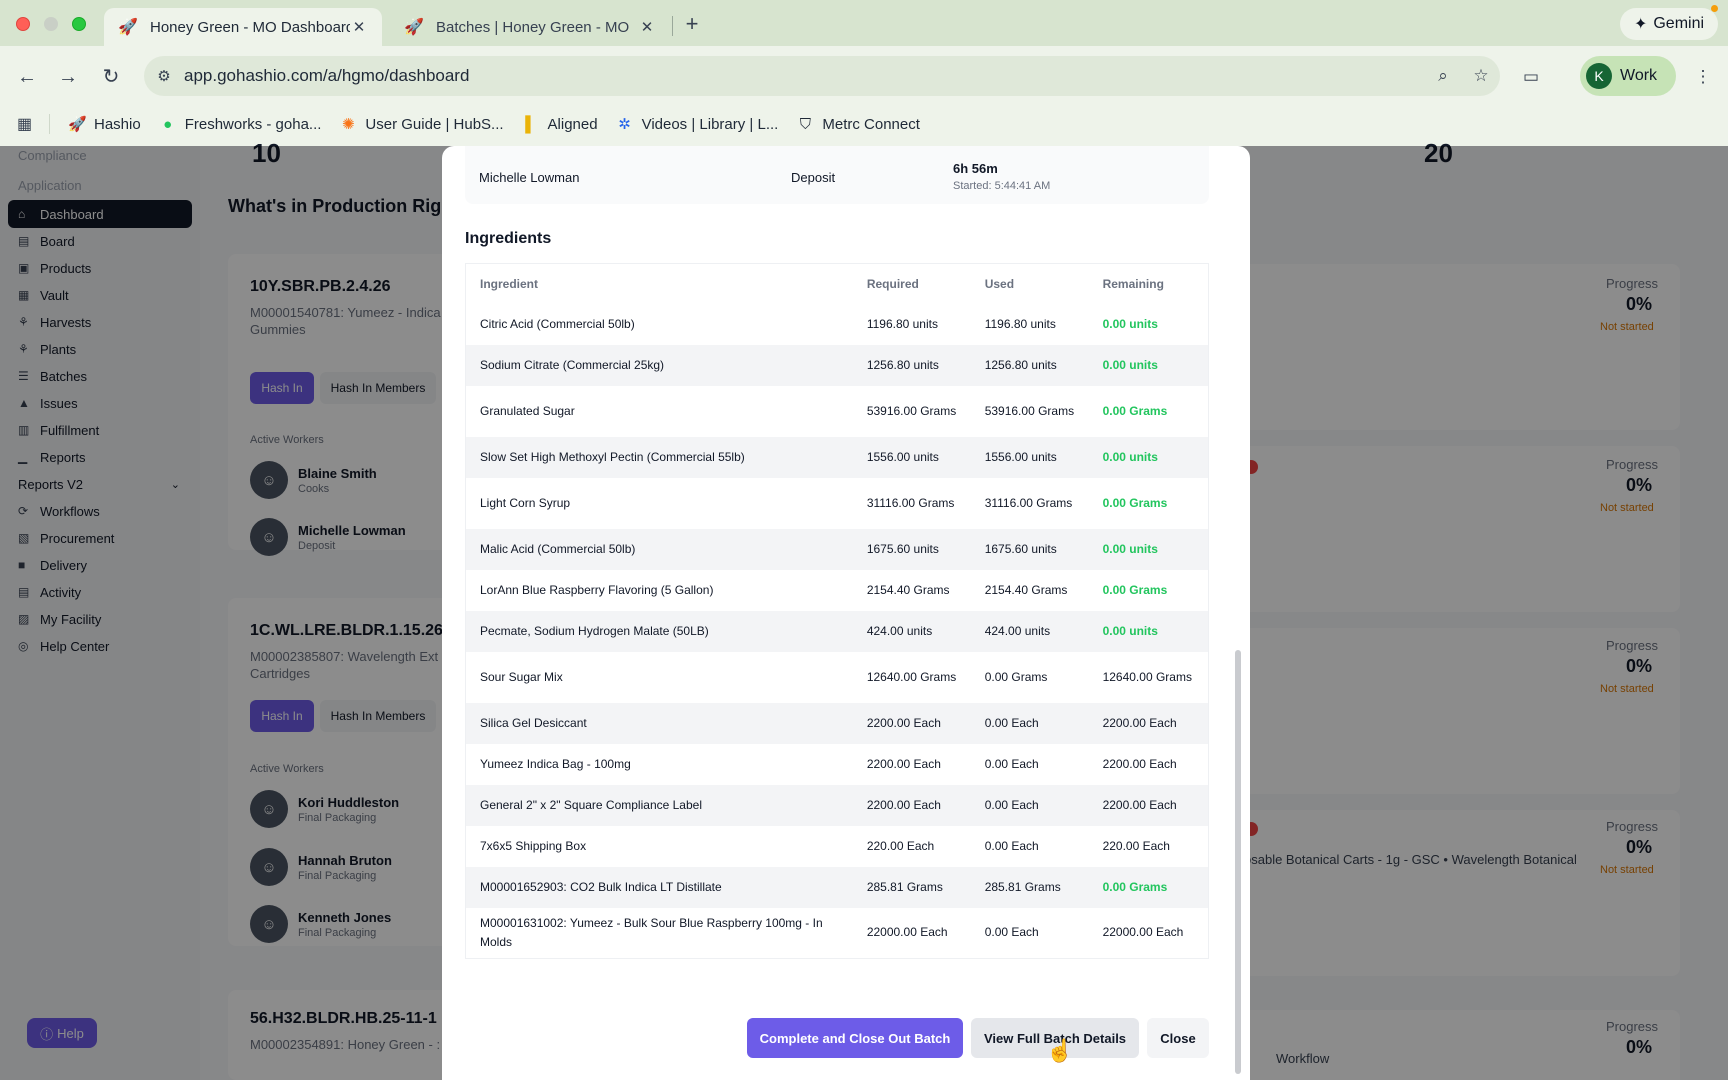 Image resolution: width=1728 pixels, height=1080 pixels. What do you see at coordinates (1639, 75) in the screenshot?
I see `profile-label: Work` at bounding box center [1639, 75].